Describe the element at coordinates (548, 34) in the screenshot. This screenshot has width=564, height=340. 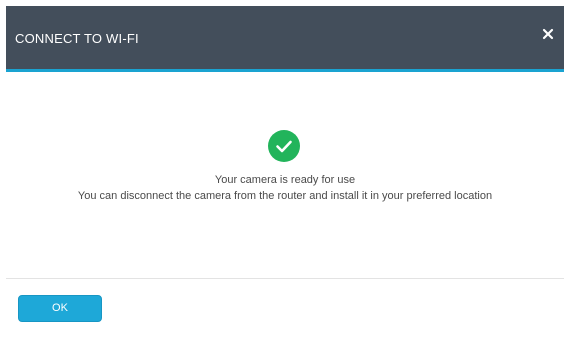
I see `close-icon` at that location.